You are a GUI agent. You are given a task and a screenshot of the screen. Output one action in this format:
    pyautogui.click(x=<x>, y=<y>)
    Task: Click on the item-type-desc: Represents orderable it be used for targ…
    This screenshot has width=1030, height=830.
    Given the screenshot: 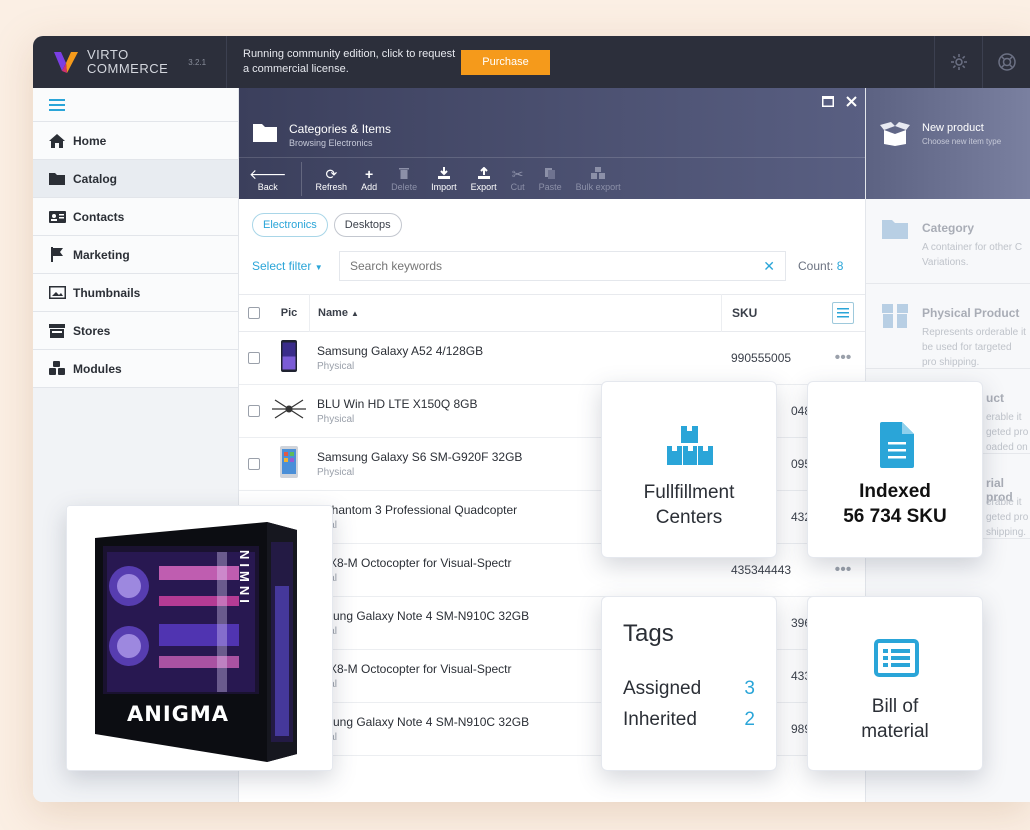 What is the action you would take?
    pyautogui.click(x=974, y=347)
    